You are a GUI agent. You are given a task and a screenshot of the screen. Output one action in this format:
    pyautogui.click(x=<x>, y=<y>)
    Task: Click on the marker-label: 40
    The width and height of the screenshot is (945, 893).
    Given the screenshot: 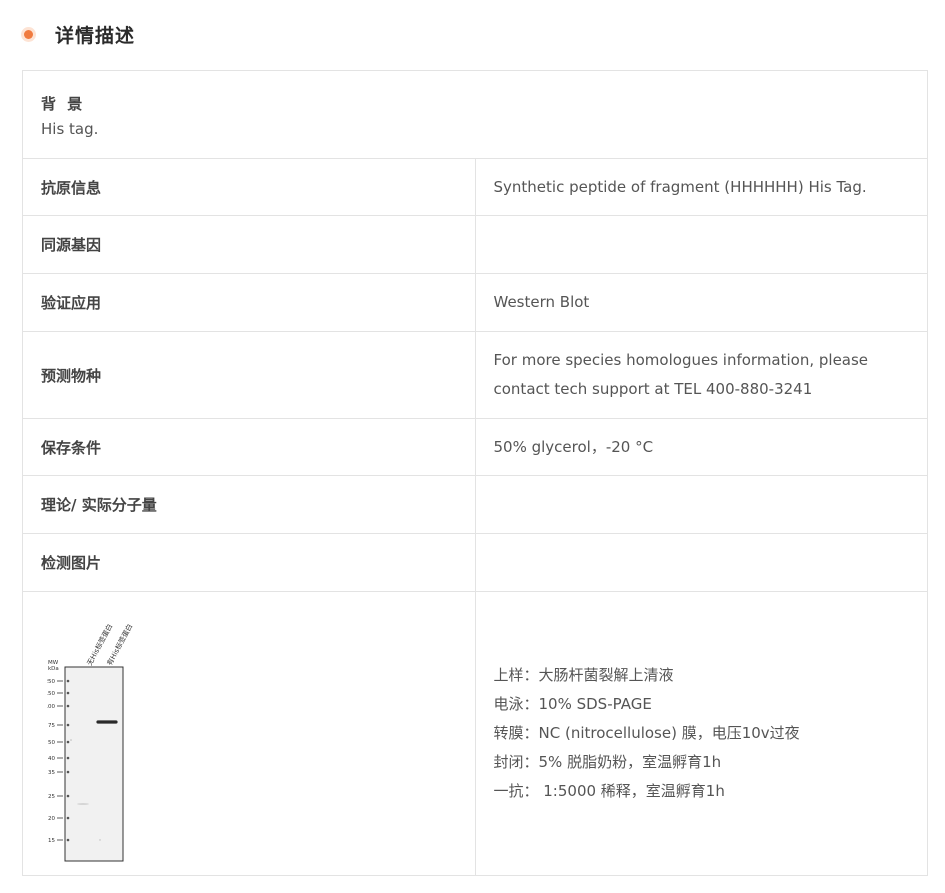 What is the action you would take?
    pyautogui.click(x=51, y=759)
    